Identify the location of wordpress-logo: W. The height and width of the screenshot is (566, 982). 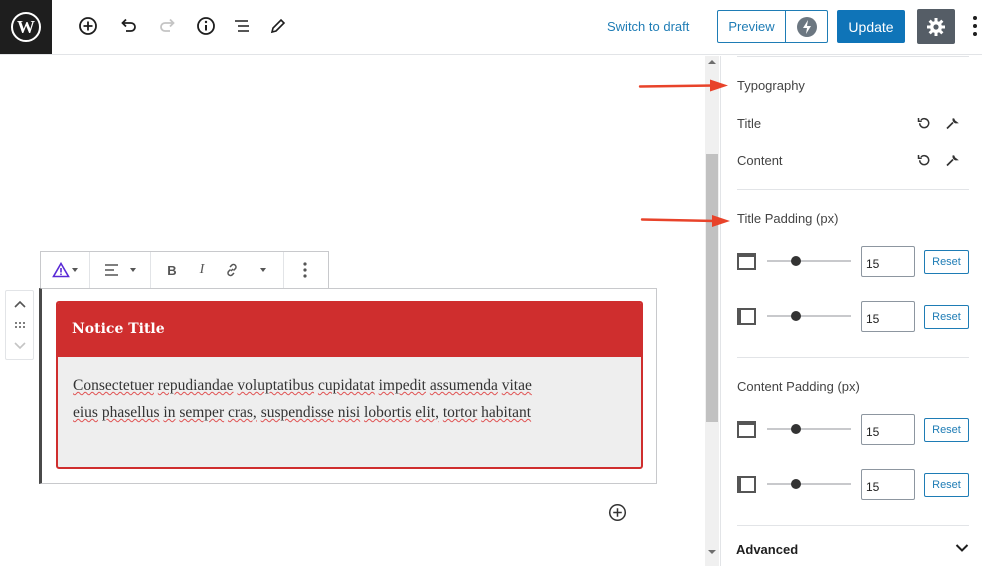
(26, 27).